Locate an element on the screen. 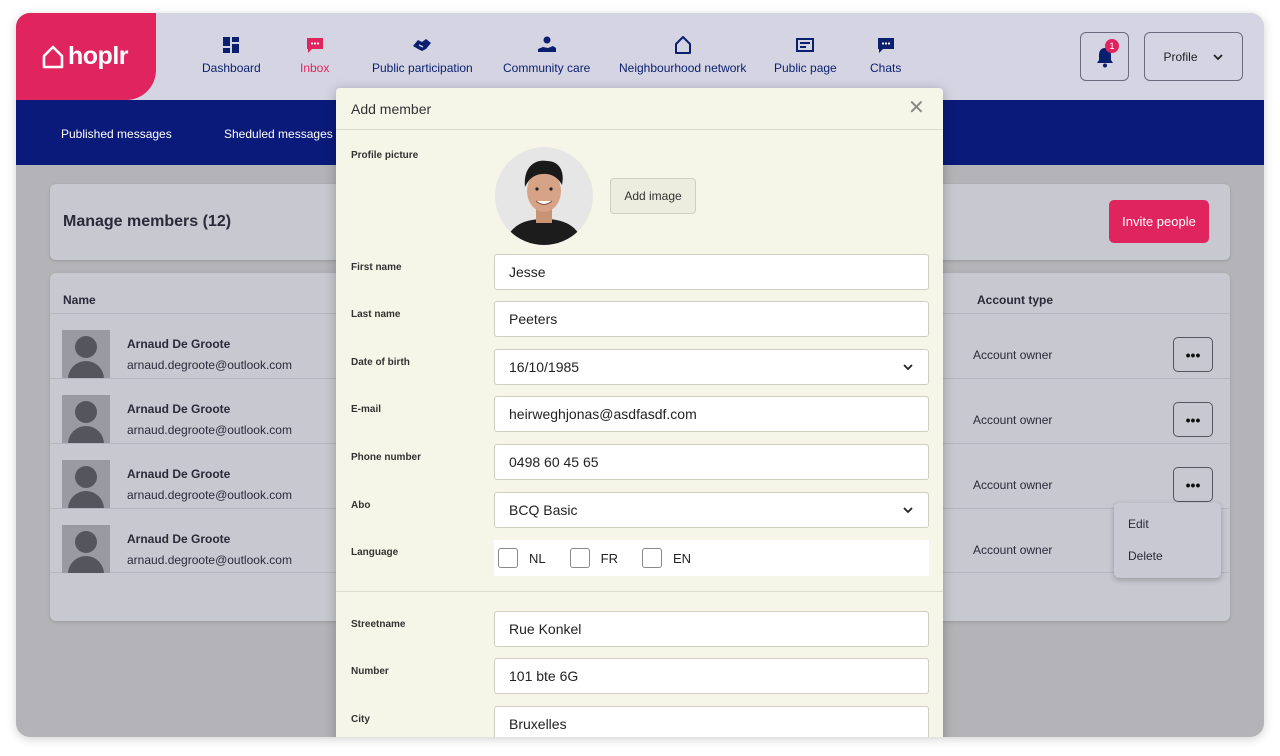 This screenshot has width=1280, height=756. modal-header: Add member ✕ is located at coordinates (639, 109).